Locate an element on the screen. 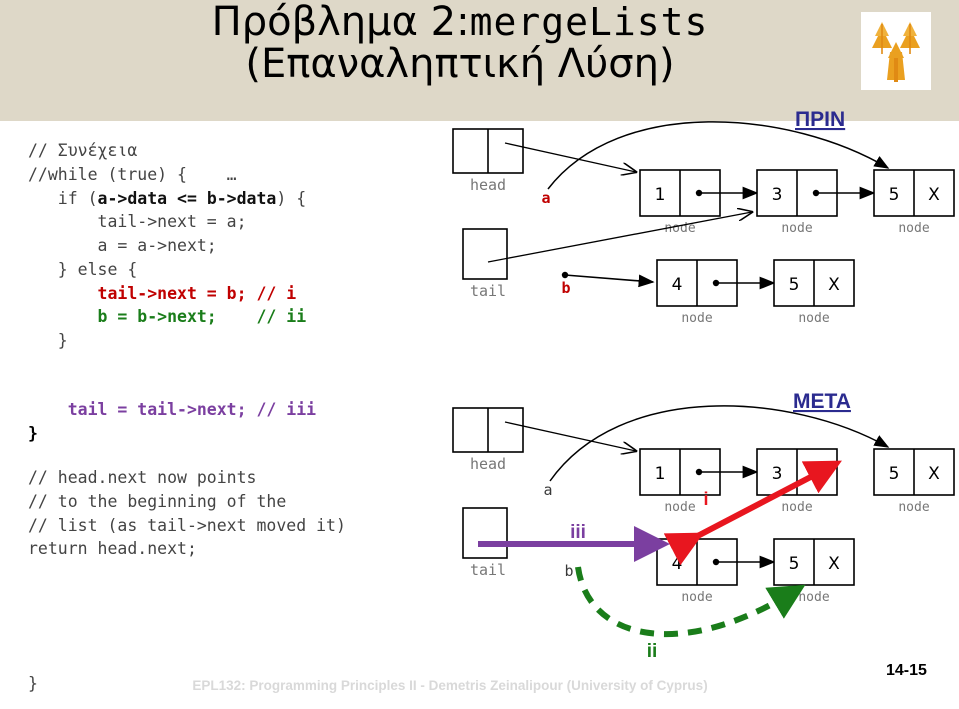 The height and width of the screenshot is (709, 959). list-a-before: 1 node 3 node 5 X node is located at coordinates (797, 202).